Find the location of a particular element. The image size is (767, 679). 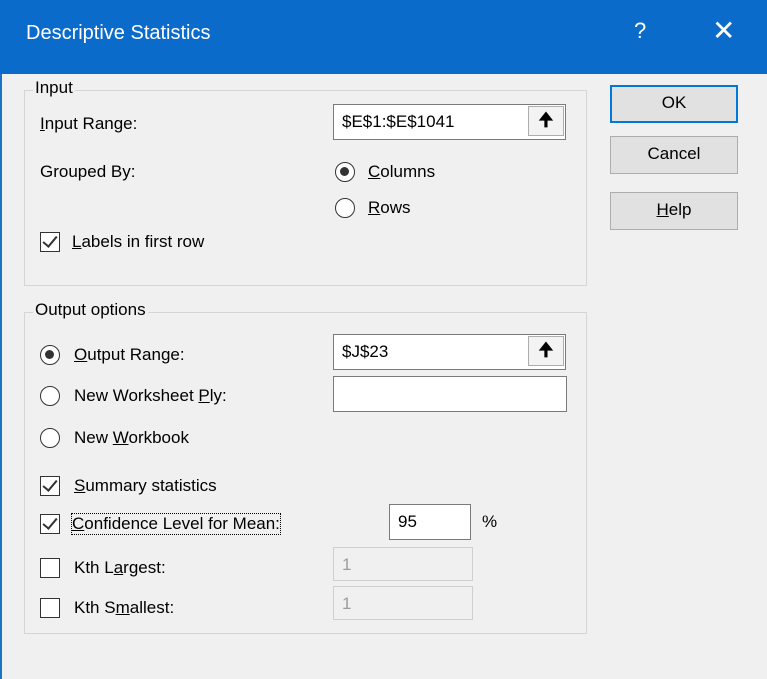

grouped-by-label: Grouped By: is located at coordinates (88, 171).